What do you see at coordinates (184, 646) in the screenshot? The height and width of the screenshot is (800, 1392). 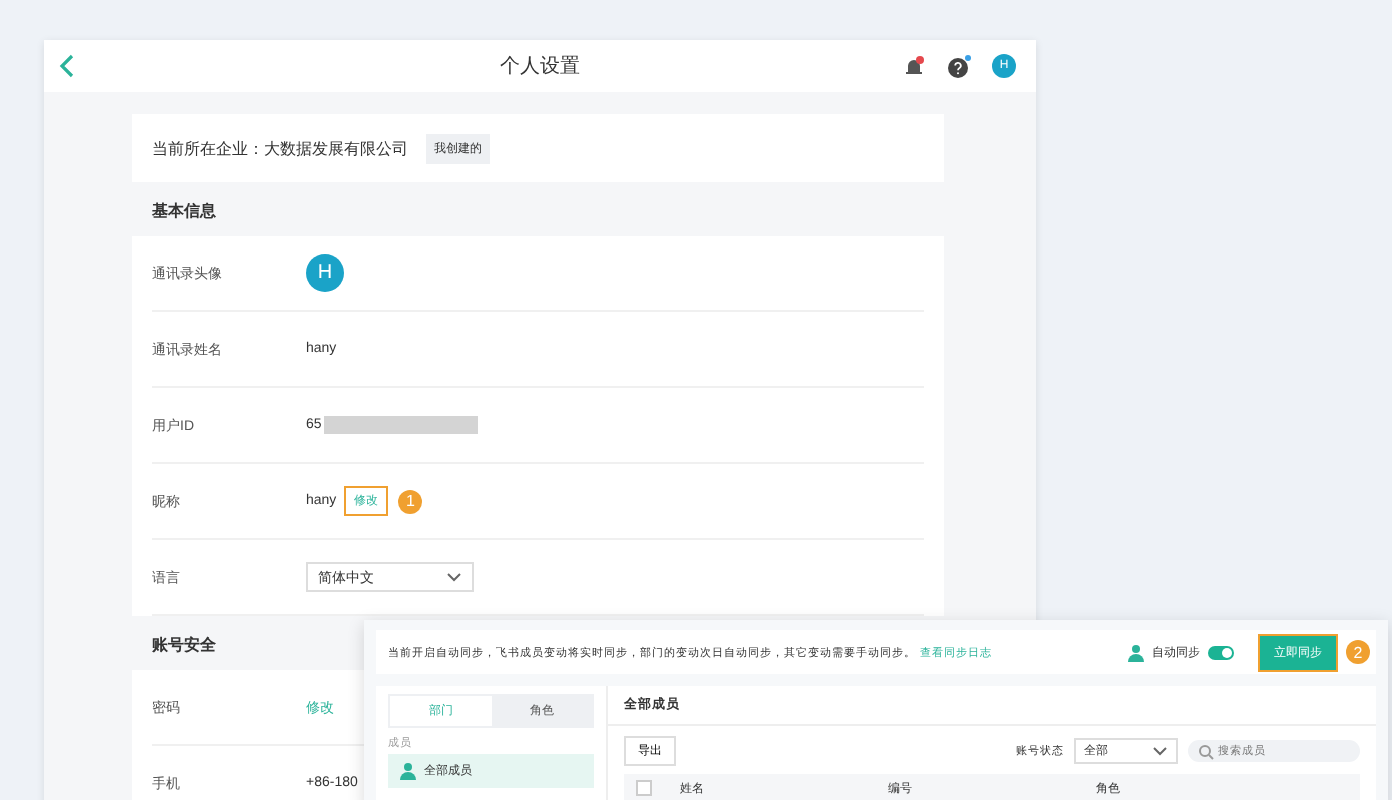 I see `section-title: 账号安全` at bounding box center [184, 646].